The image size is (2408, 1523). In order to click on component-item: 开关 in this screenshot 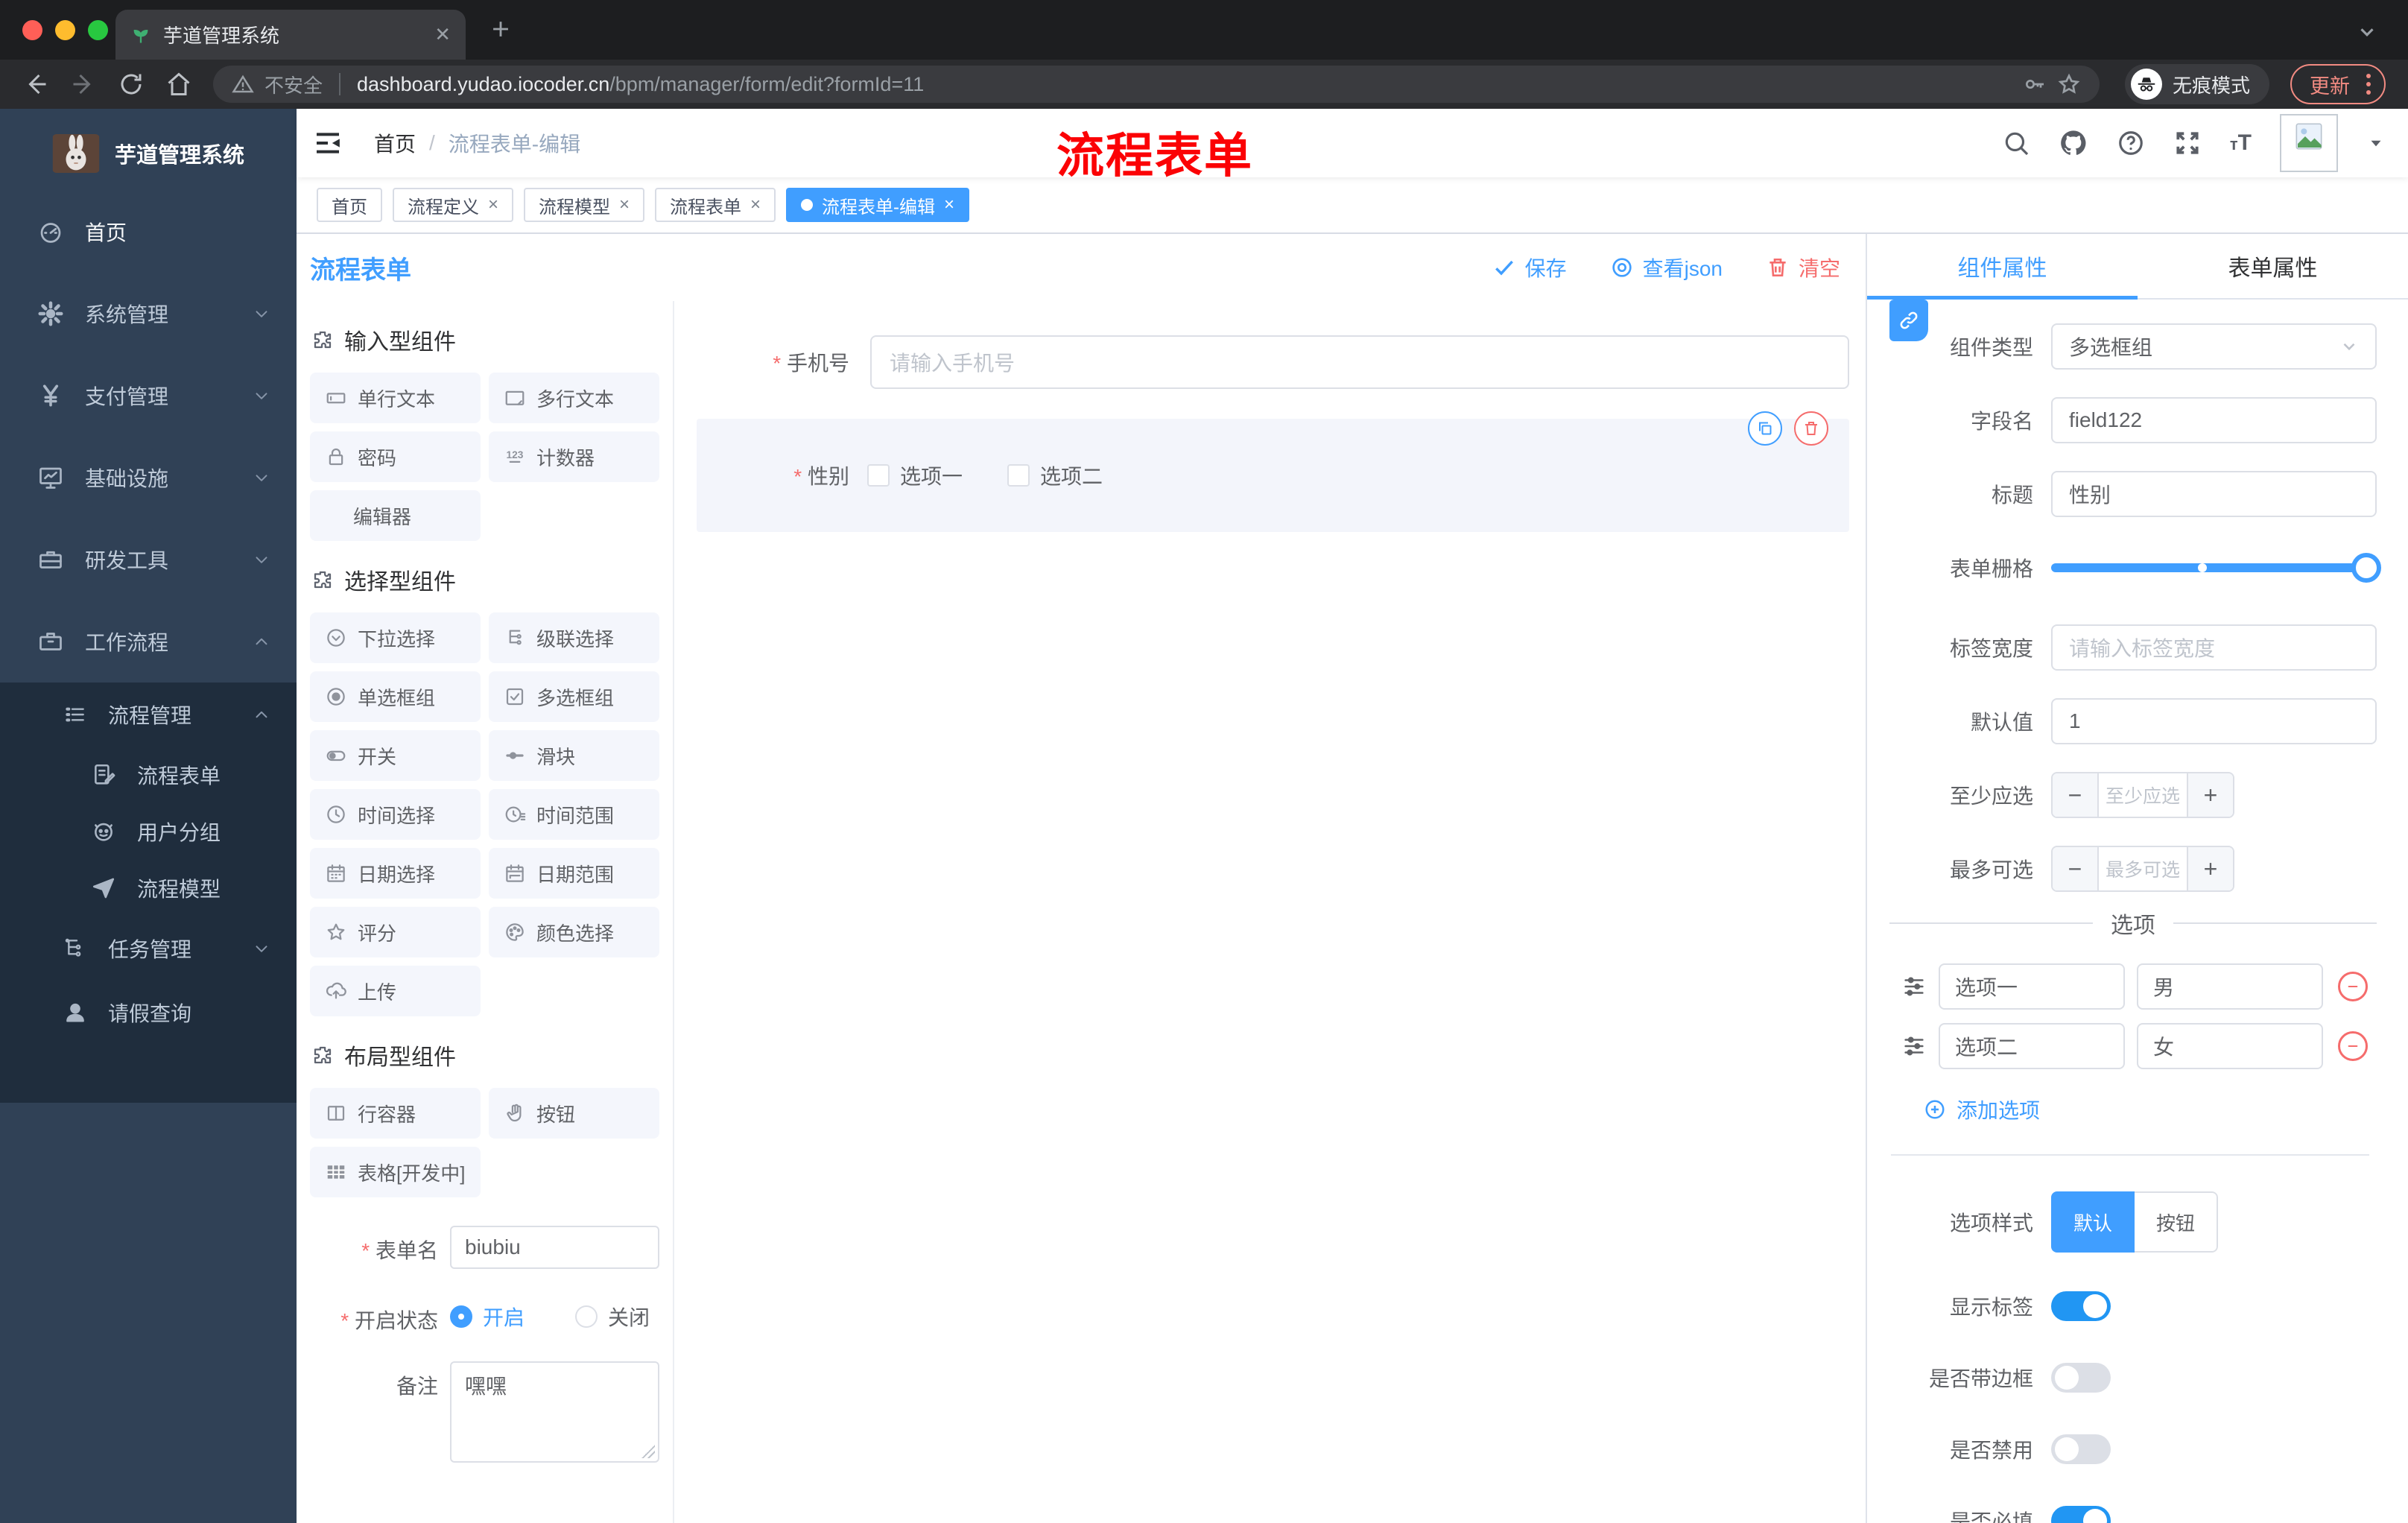, I will do `click(395, 756)`.